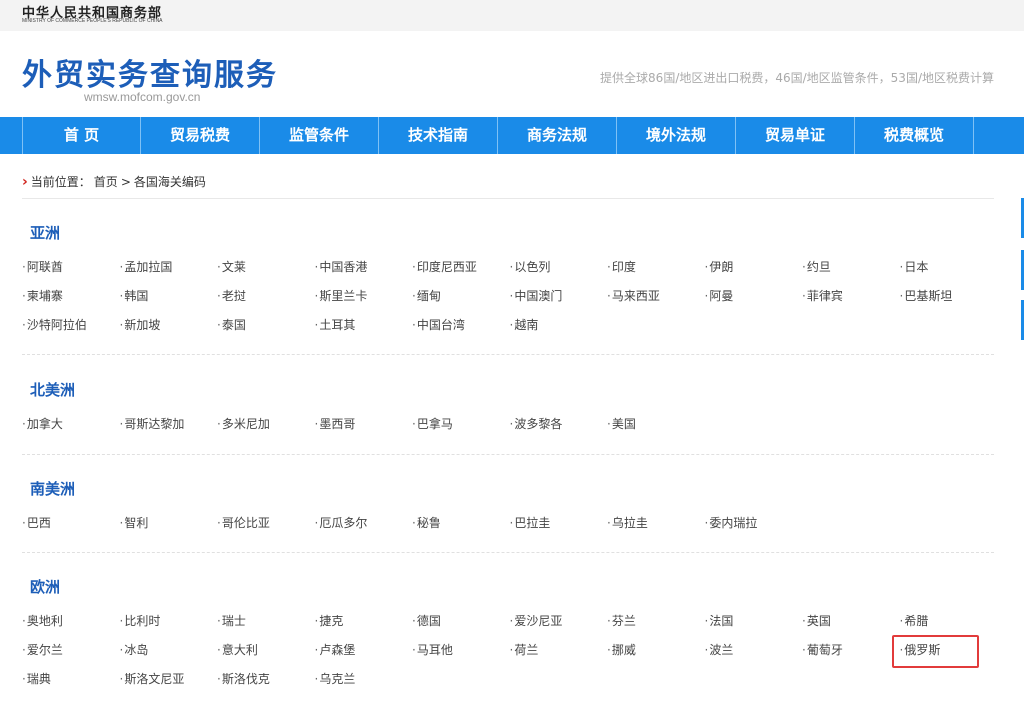  I want to click on country-link: ·印度尼西亚, so click(461, 271).